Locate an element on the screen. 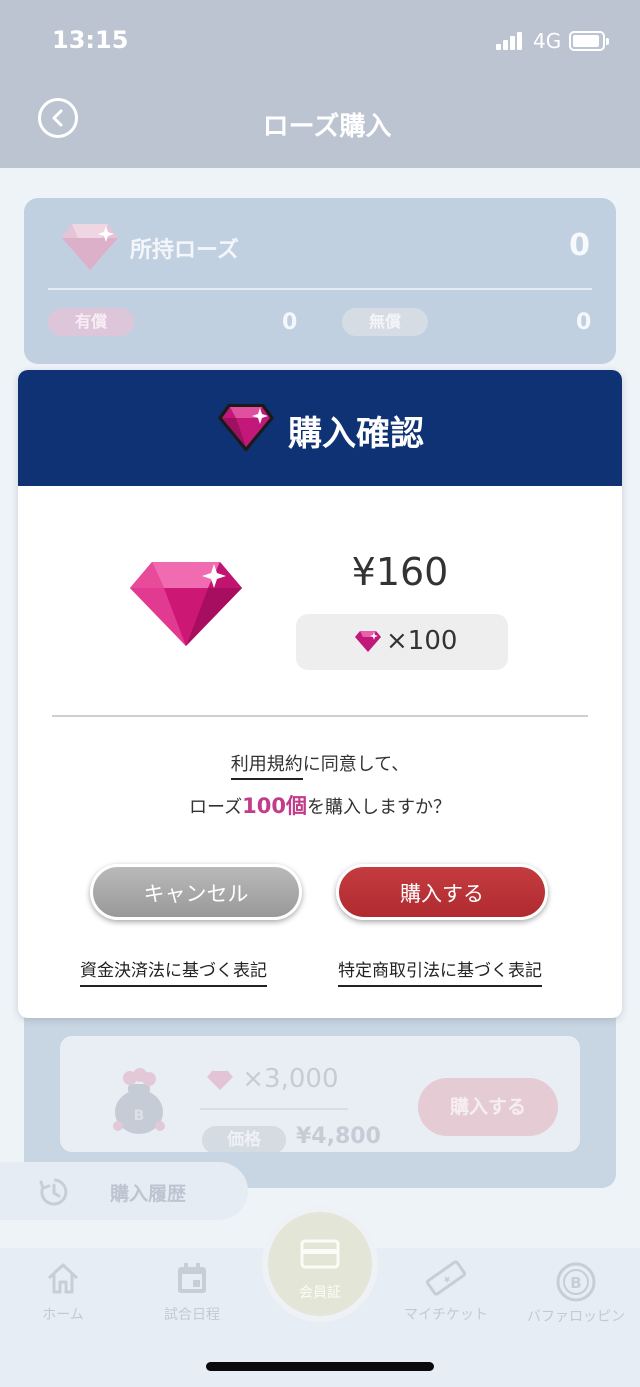  nav-home-label: ホーム is located at coordinates (63, 1315).